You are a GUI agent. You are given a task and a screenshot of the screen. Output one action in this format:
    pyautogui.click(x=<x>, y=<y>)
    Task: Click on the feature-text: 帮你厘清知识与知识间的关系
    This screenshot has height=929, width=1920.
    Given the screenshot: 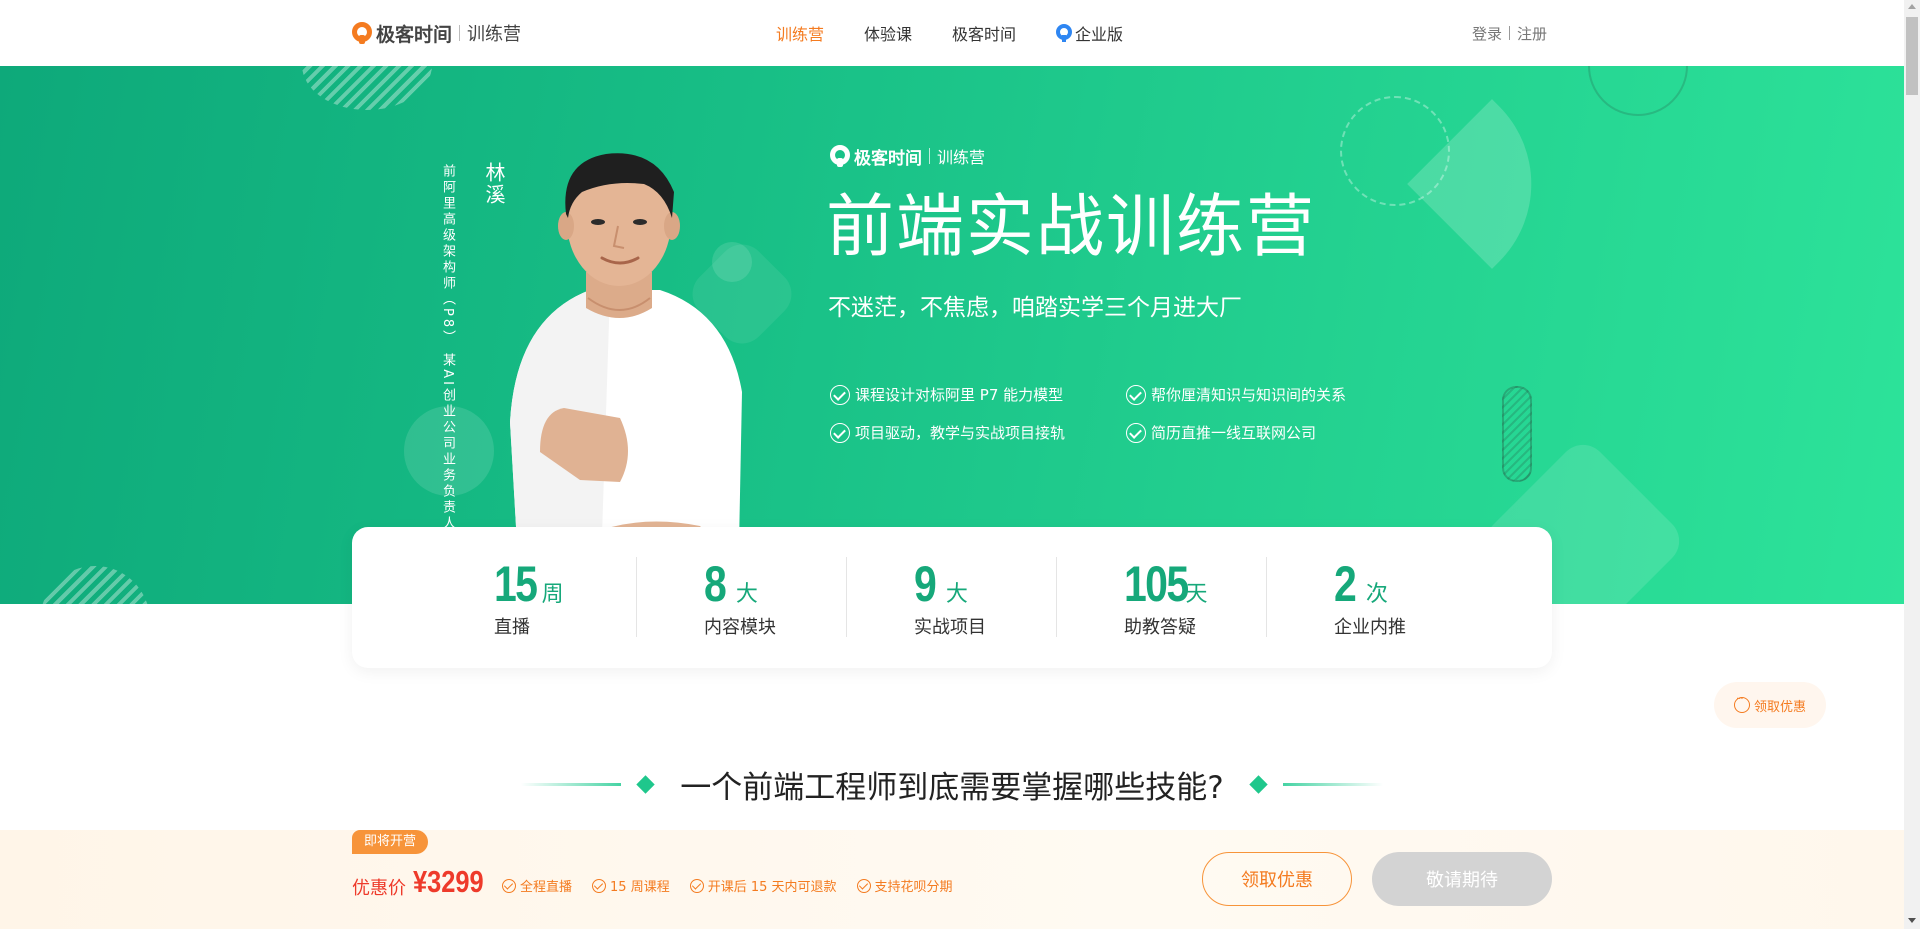 What is the action you would take?
    pyautogui.click(x=1249, y=395)
    